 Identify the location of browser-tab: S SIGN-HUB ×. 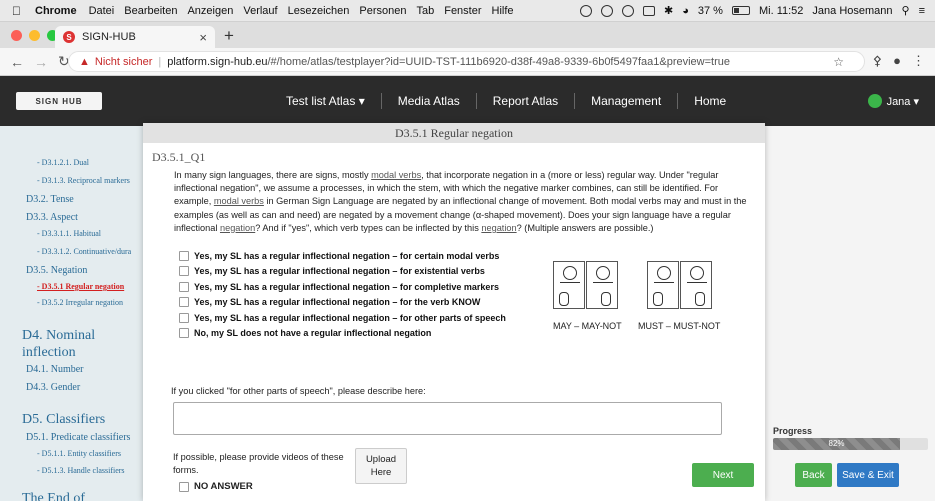
(135, 37).